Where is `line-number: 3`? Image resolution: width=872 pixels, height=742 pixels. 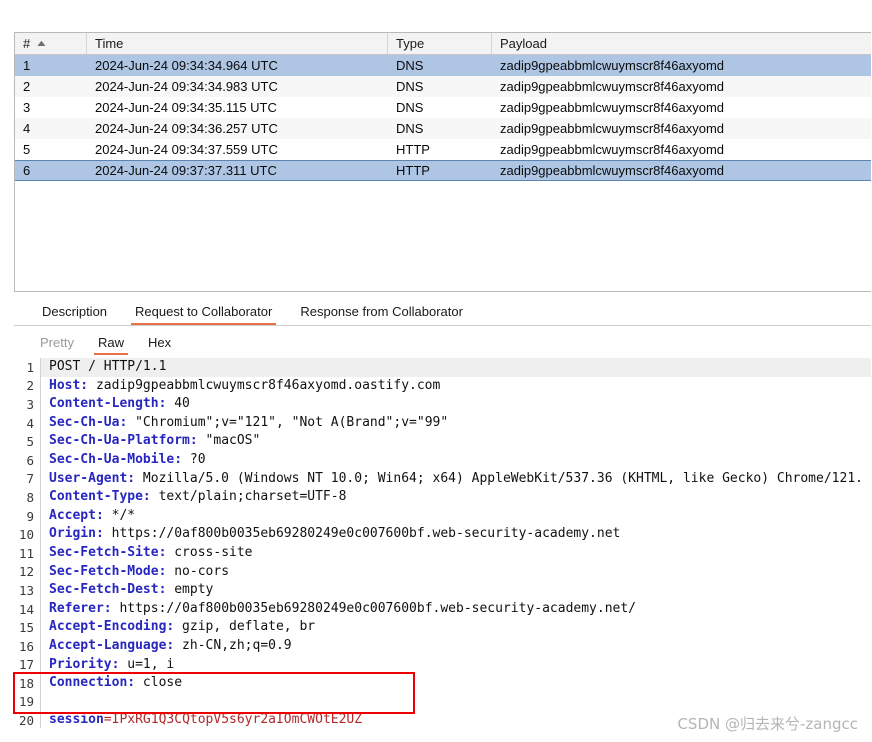 line-number: 3 is located at coordinates (30, 404).